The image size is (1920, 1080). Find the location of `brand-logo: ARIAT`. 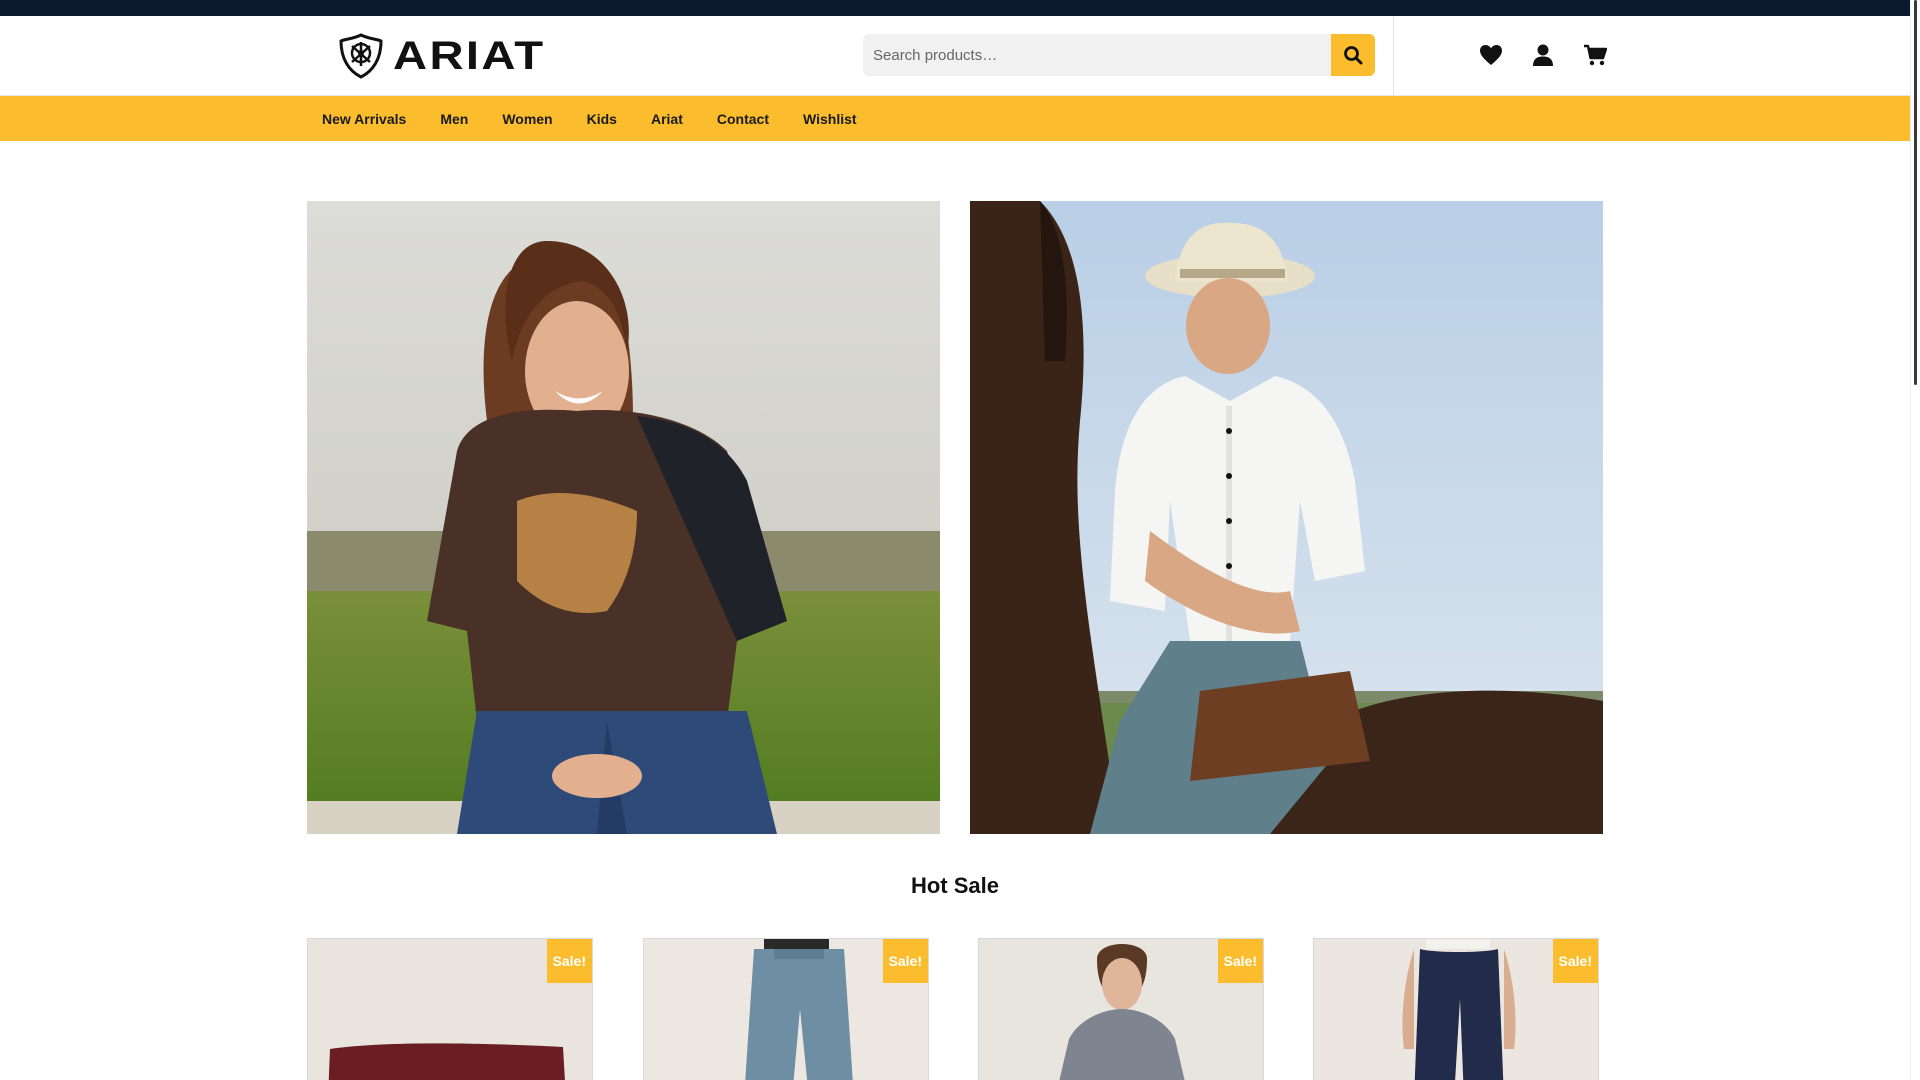

brand-logo: ARIAT is located at coordinates (441, 56).